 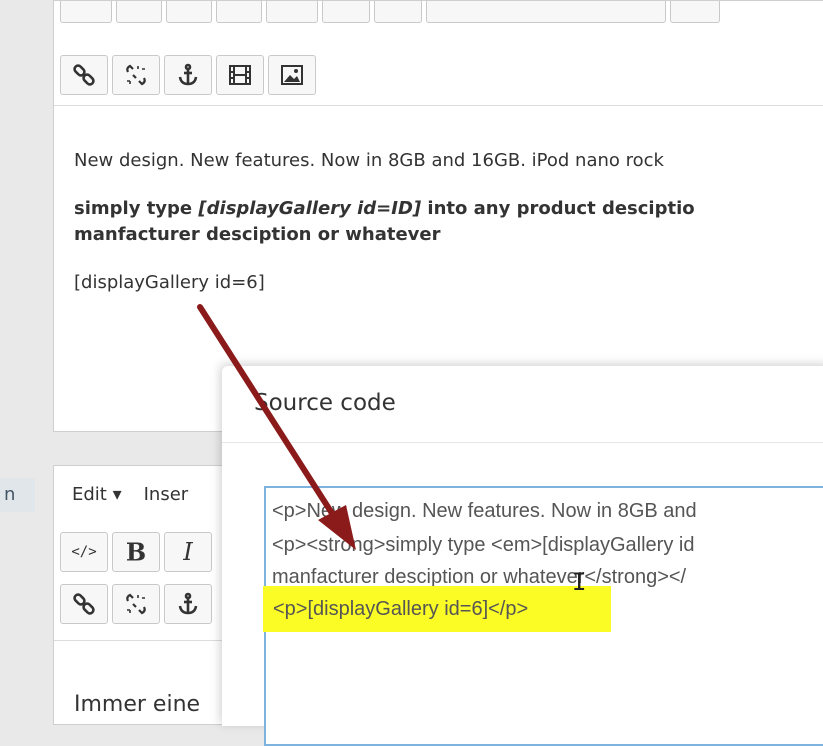 What do you see at coordinates (137, 704) in the screenshot?
I see `content-paragraph: Immer eine` at bounding box center [137, 704].